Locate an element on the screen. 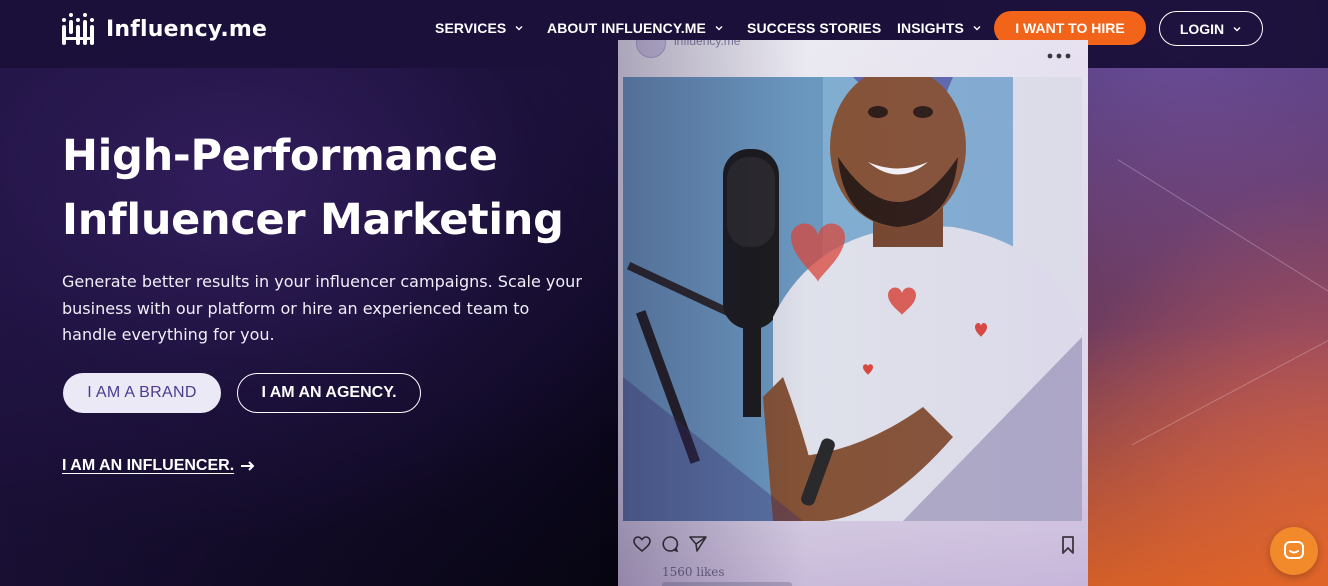 Image resolution: width=1328 pixels, height=586 pixels. nav-success-stories: SUCCESS STORIES is located at coordinates (814, 28).